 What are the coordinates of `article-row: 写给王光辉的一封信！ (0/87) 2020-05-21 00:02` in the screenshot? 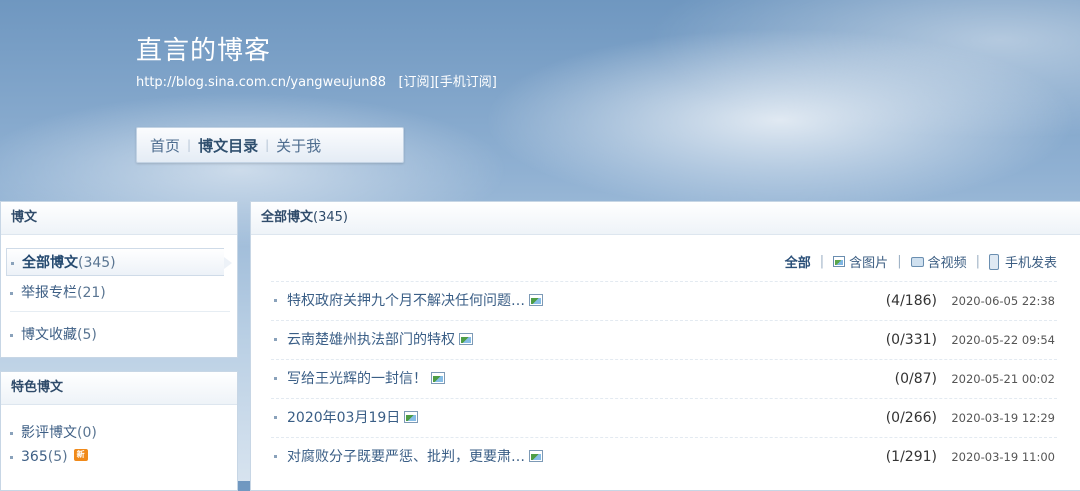 It's located at (664, 378).